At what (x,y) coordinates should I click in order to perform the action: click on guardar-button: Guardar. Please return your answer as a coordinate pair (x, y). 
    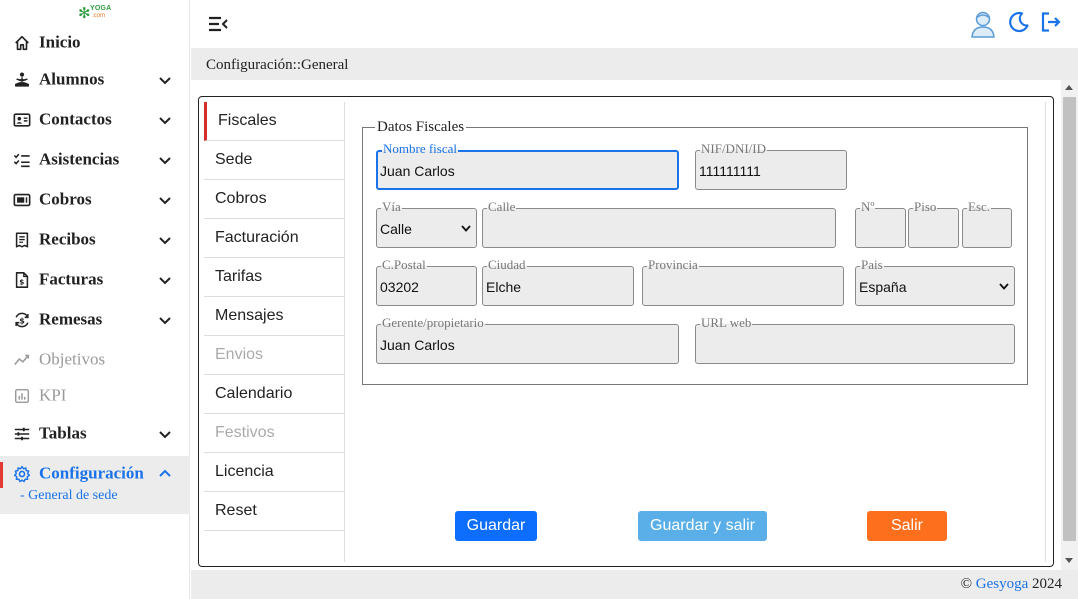
    Looking at the image, I should click on (496, 526).